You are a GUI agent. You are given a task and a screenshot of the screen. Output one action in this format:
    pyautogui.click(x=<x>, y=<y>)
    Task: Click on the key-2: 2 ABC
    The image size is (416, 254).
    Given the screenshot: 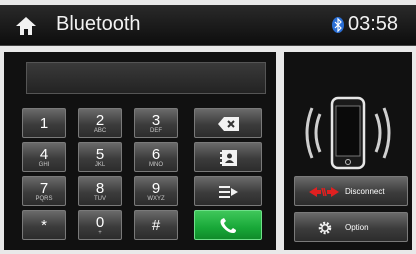 What is the action you would take?
    pyautogui.click(x=100, y=123)
    